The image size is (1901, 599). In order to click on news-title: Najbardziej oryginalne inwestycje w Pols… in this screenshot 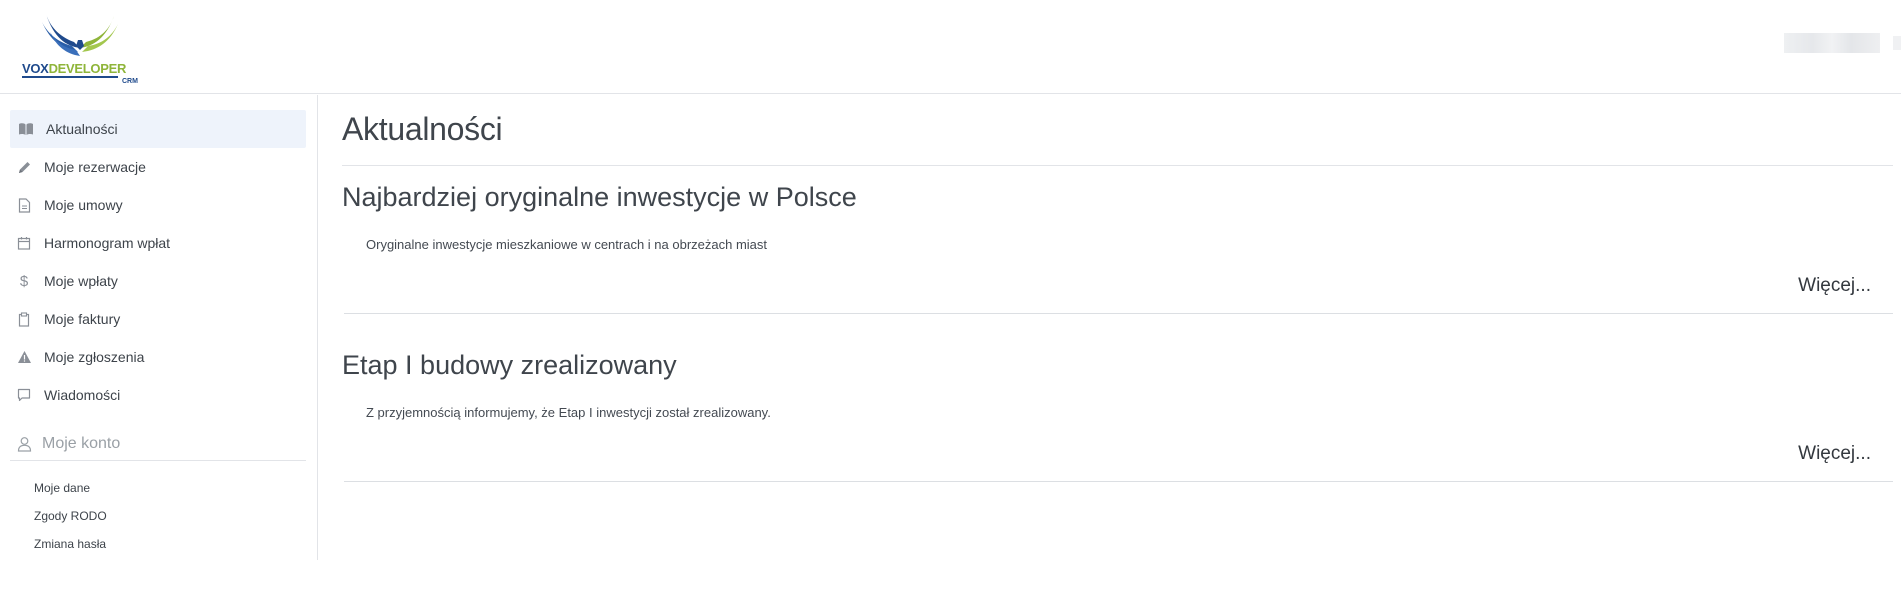, I will do `click(599, 197)`.